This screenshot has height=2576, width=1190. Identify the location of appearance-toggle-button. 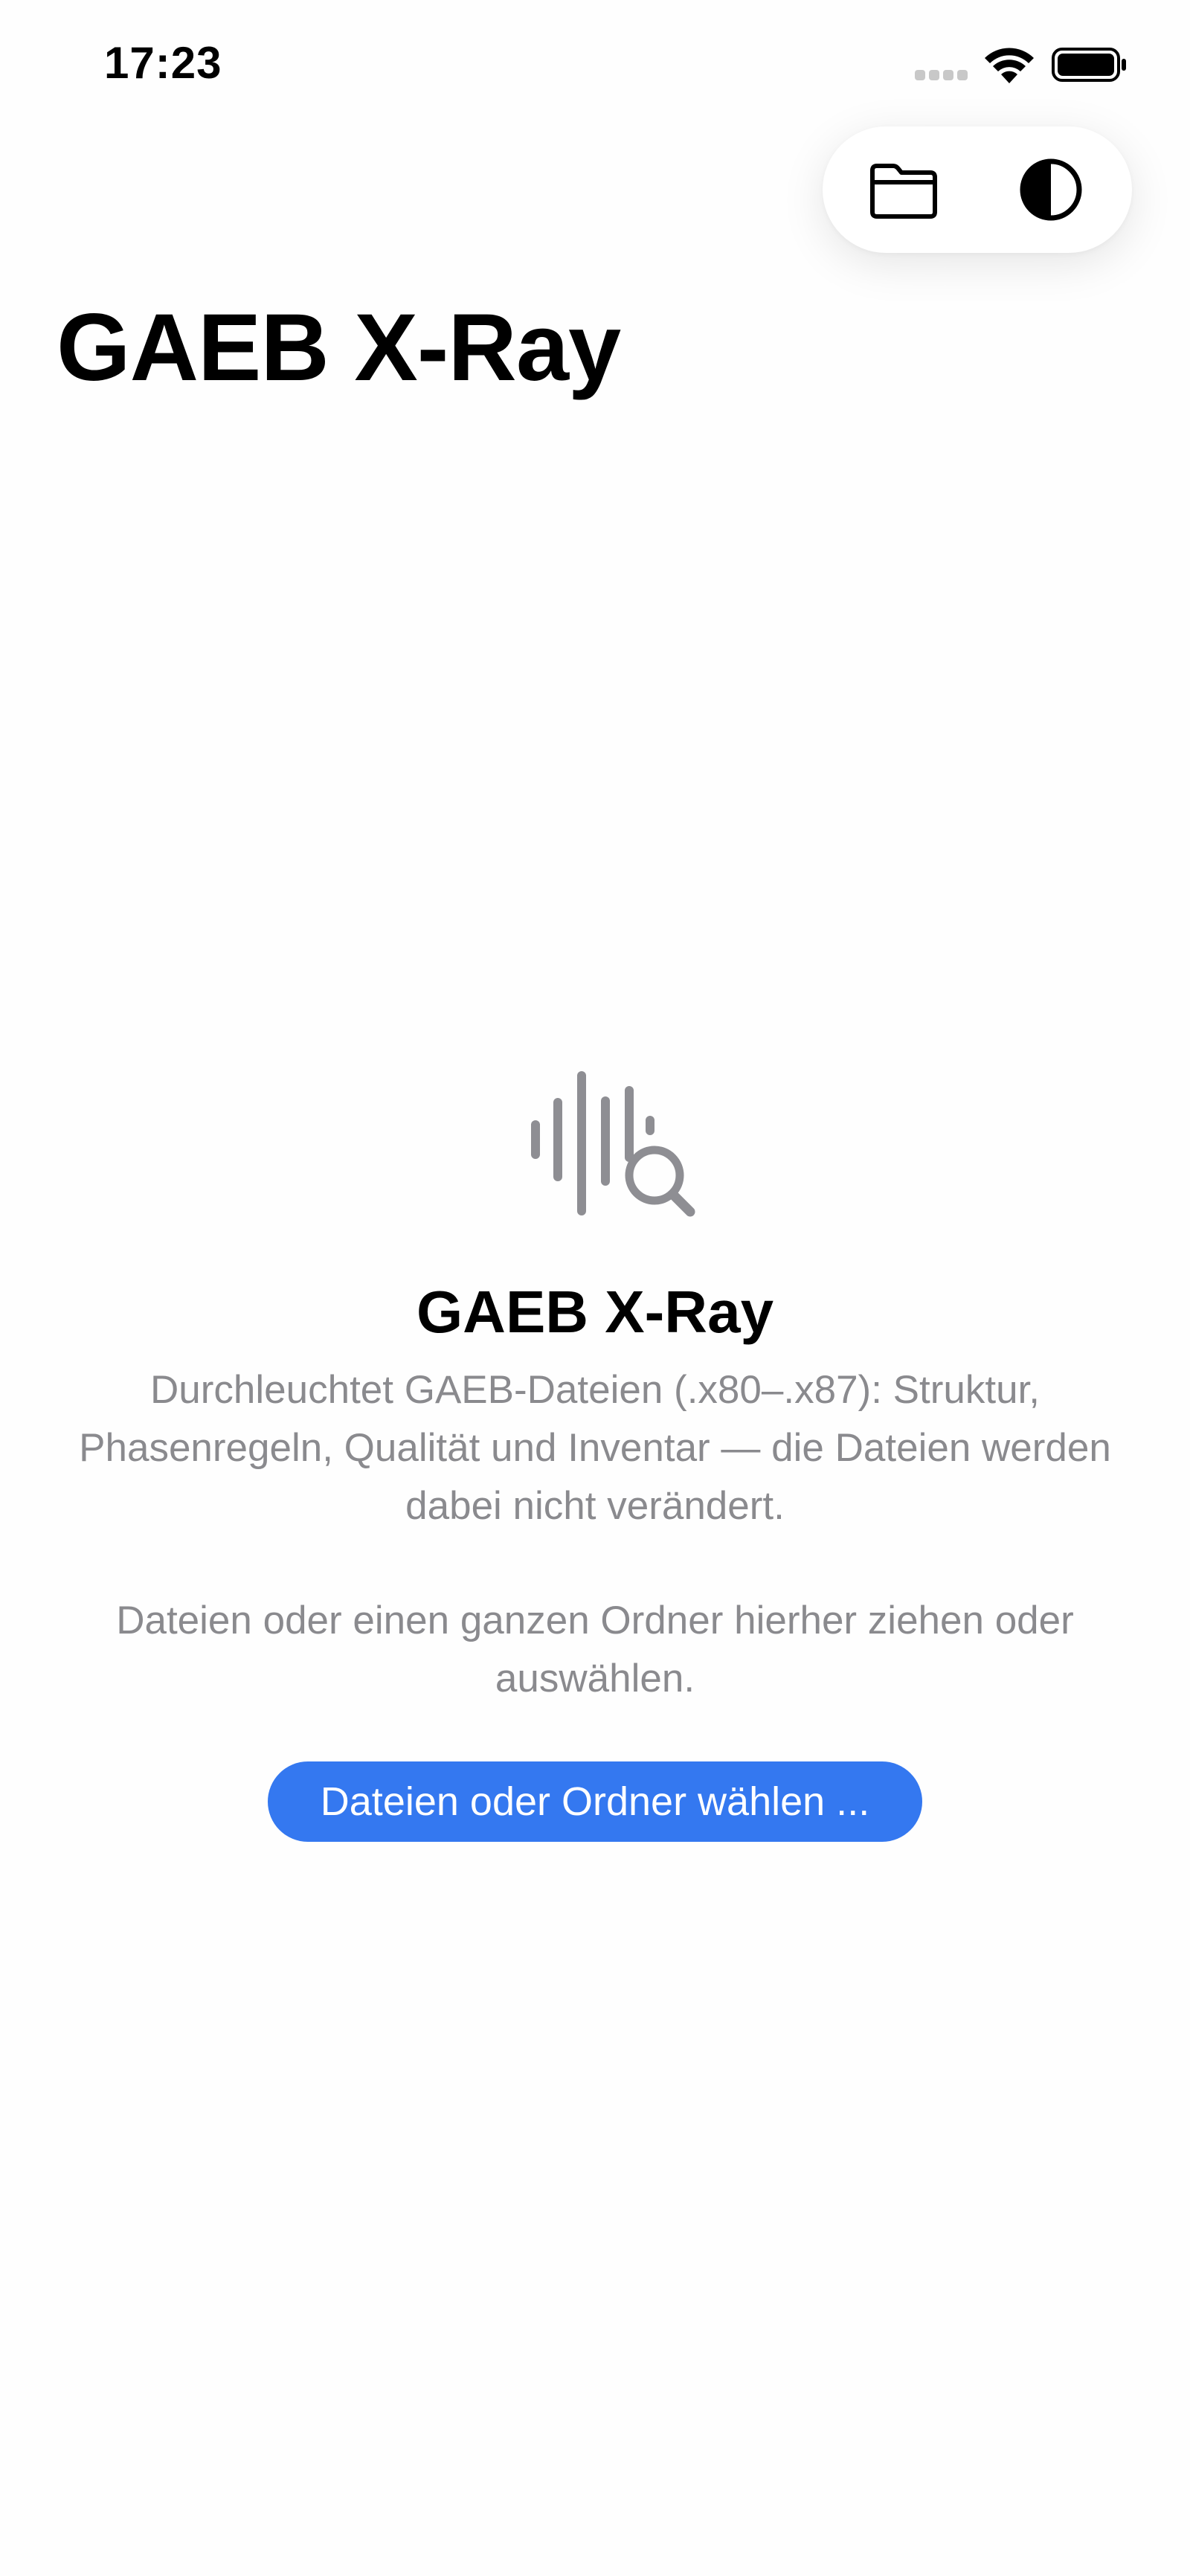
(1051, 189).